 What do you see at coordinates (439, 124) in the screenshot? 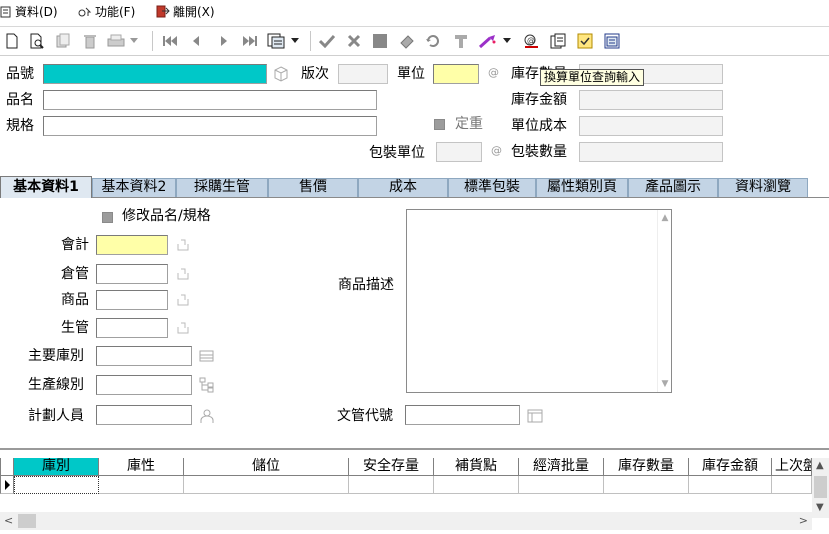
I see `fixed-price-checkbox` at bounding box center [439, 124].